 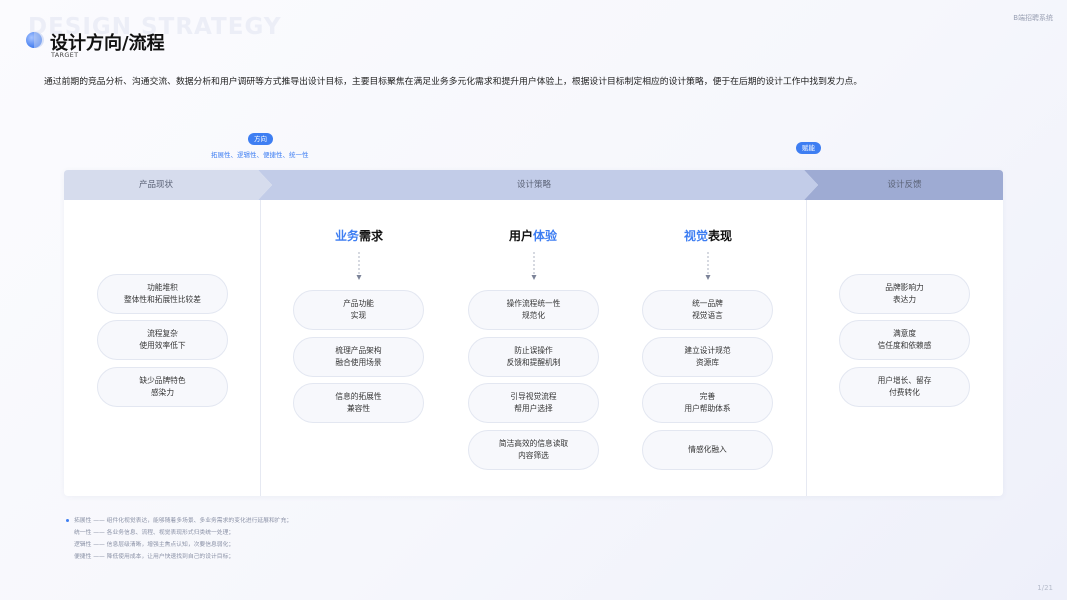 I want to click on item-line1: 完善, so click(x=707, y=396).